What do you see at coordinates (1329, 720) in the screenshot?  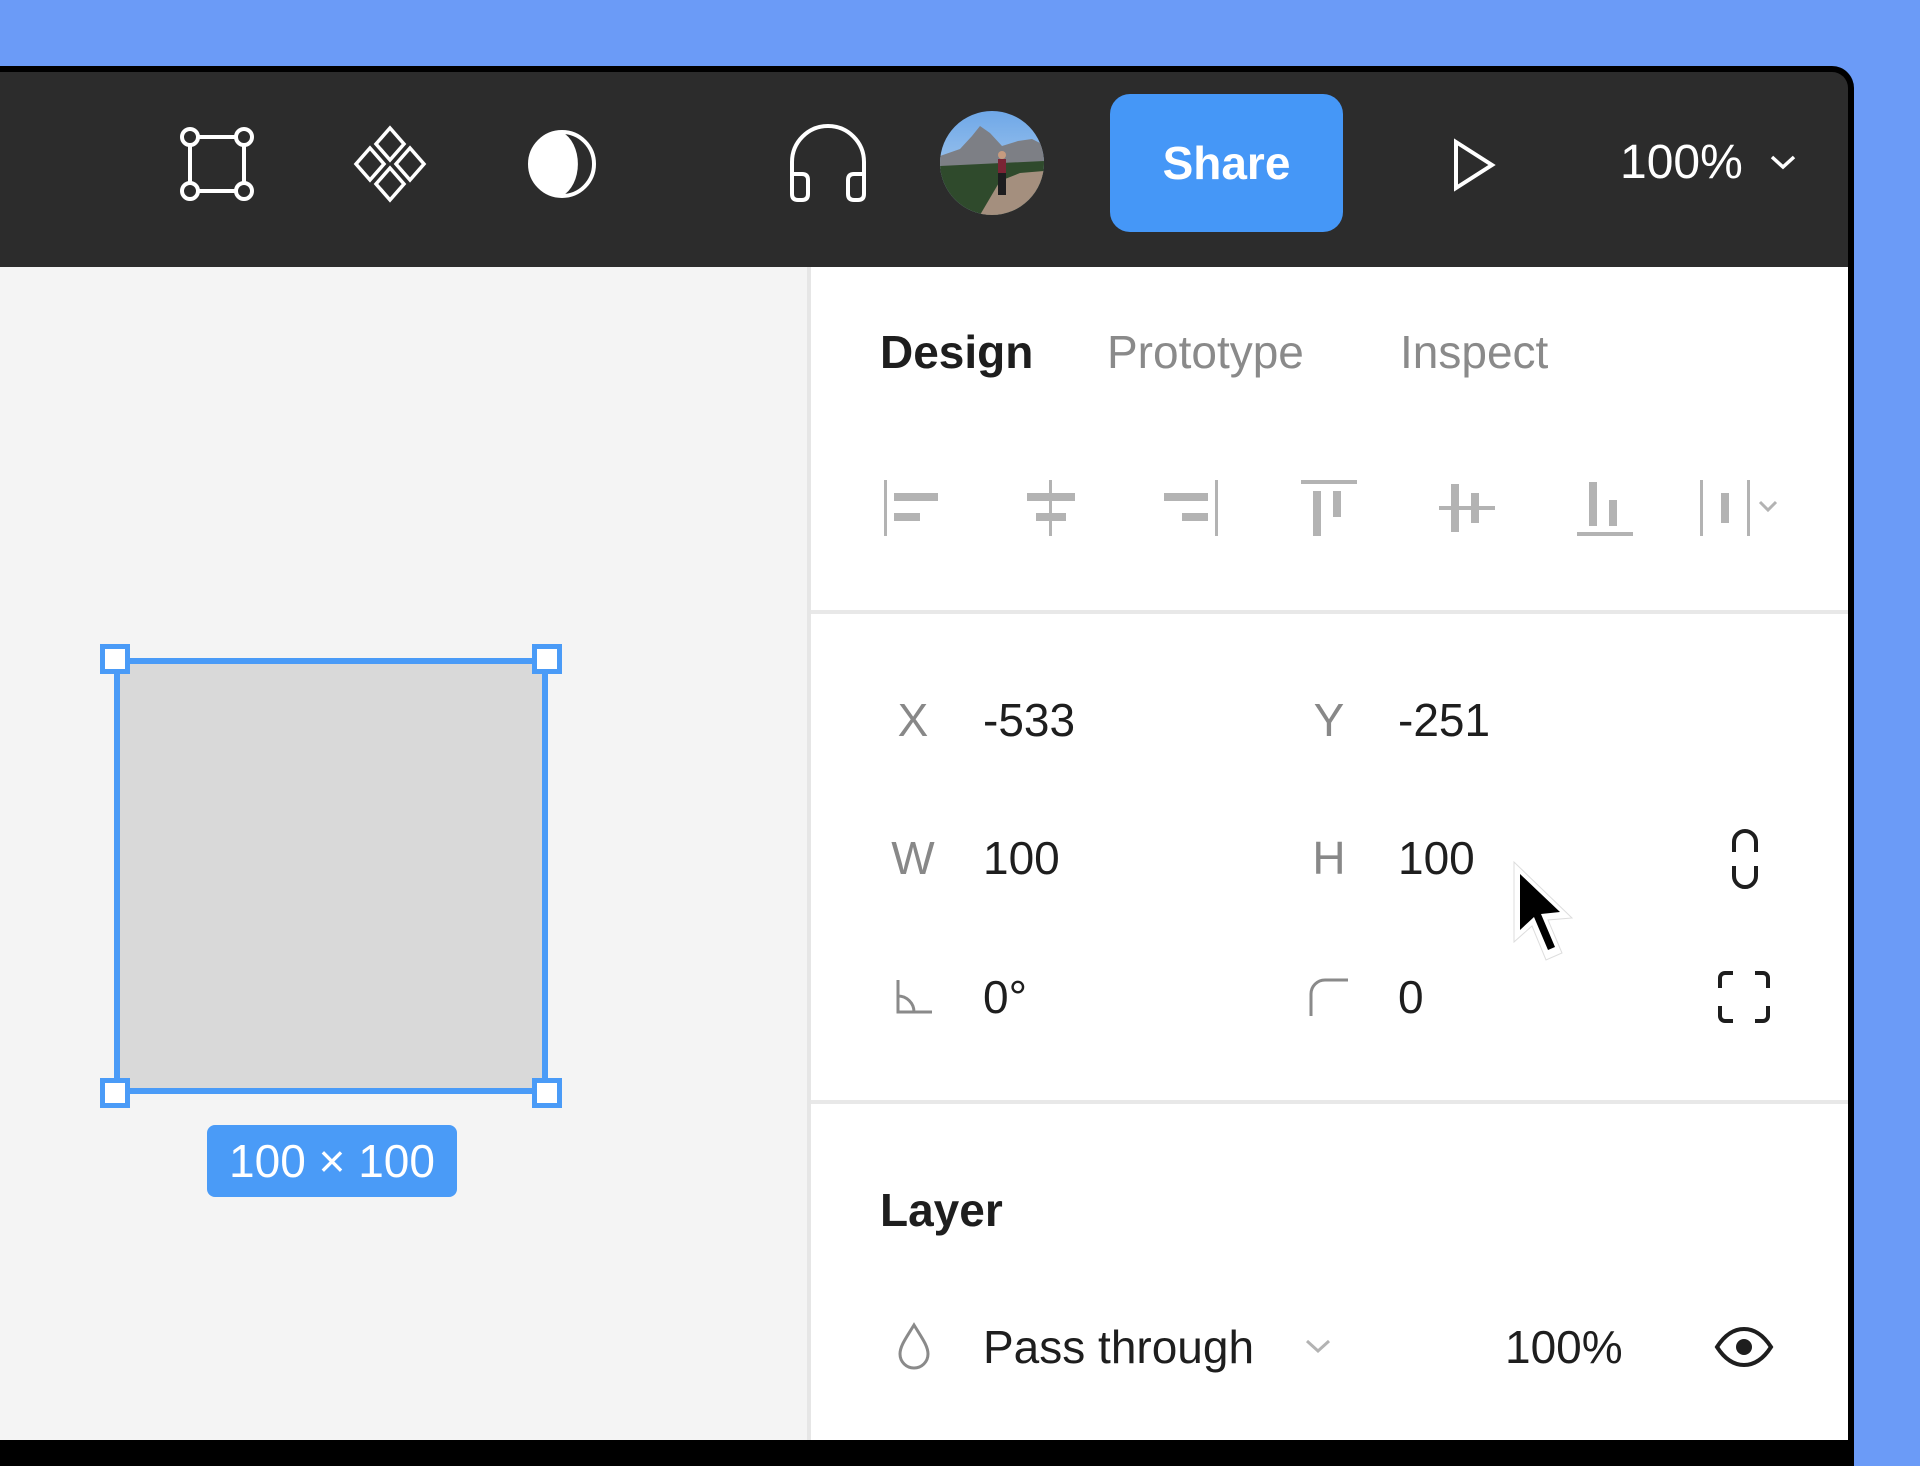 I see `y-label: Y` at bounding box center [1329, 720].